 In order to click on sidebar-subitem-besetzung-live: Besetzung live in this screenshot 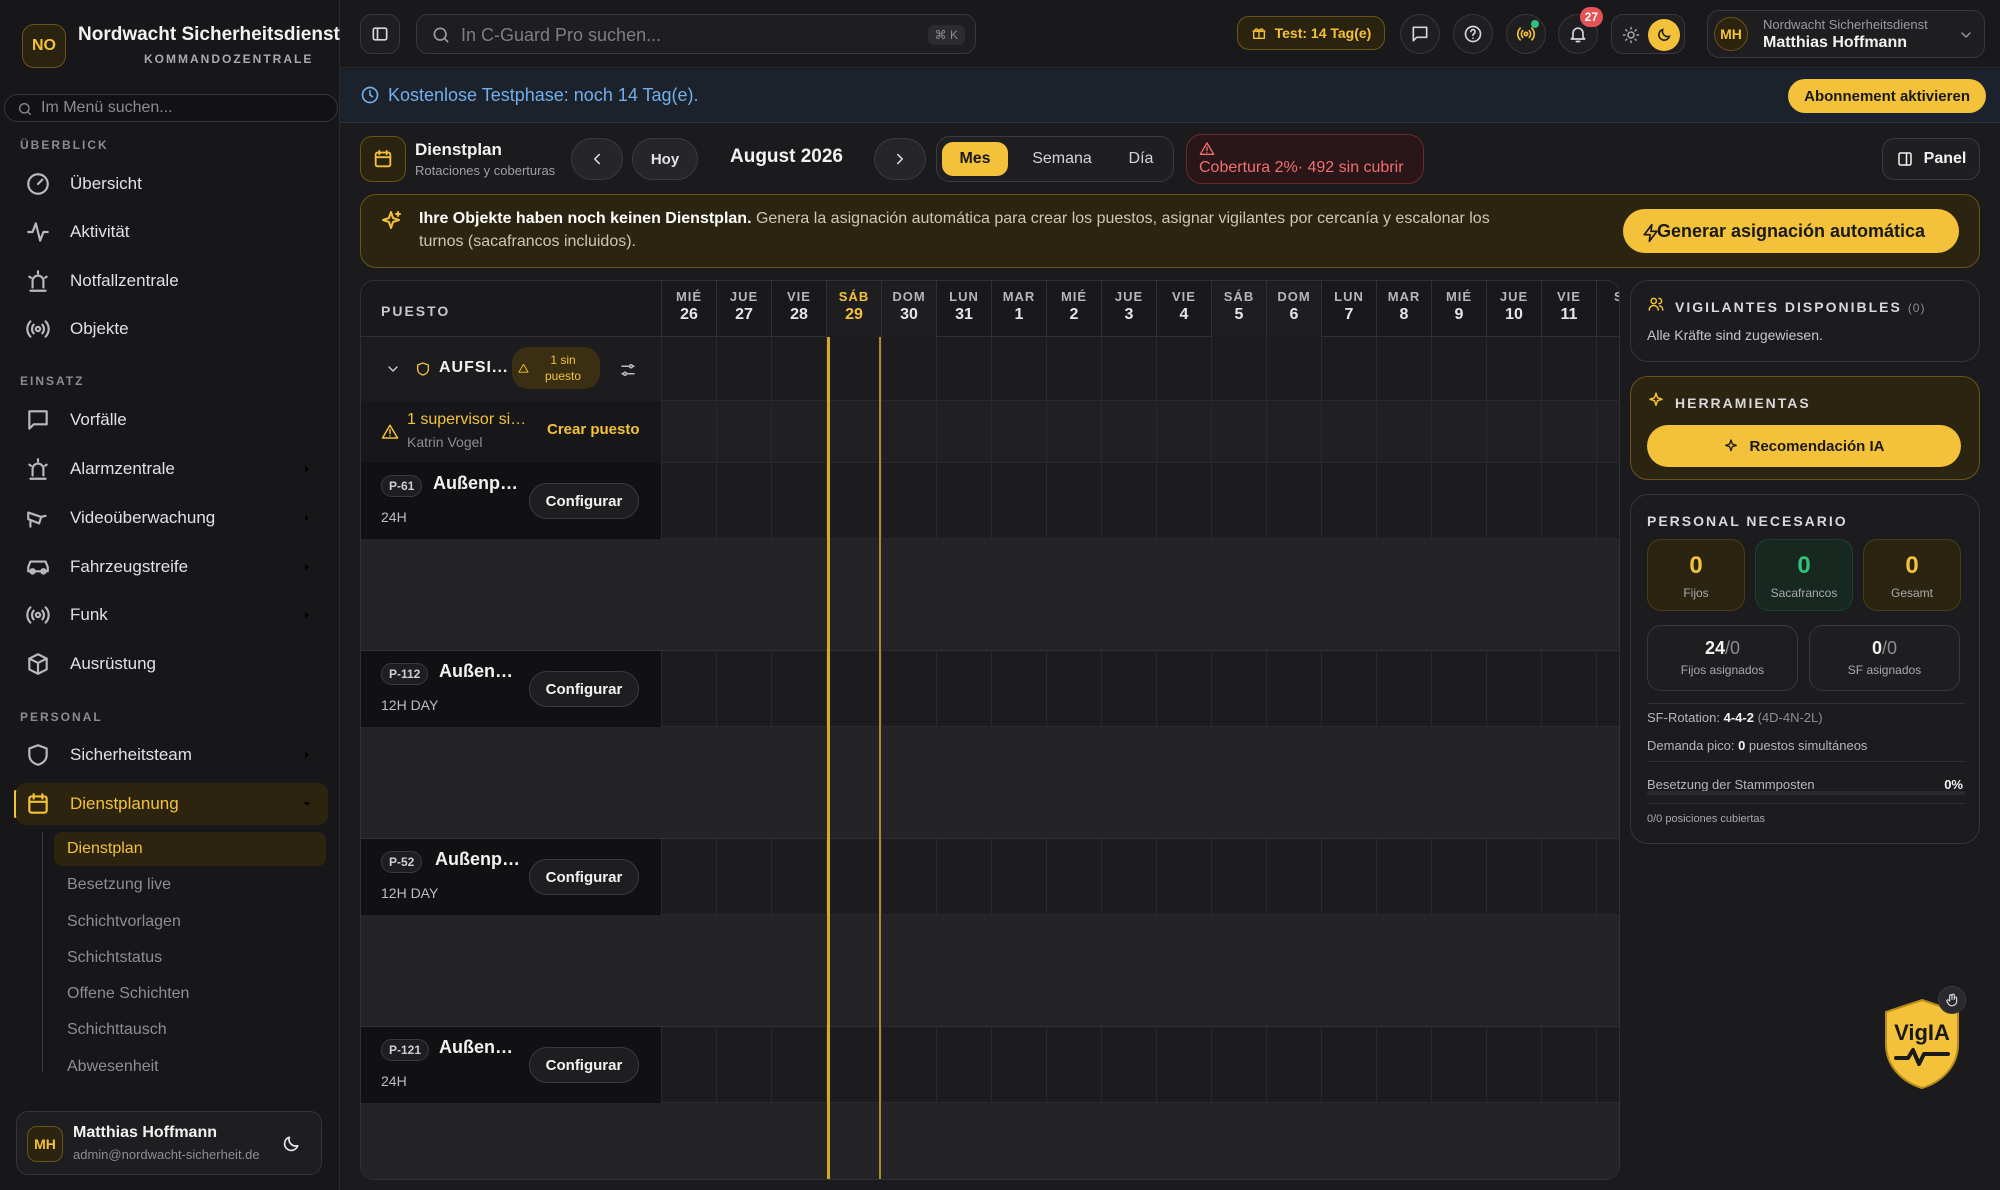, I will do `click(190, 885)`.